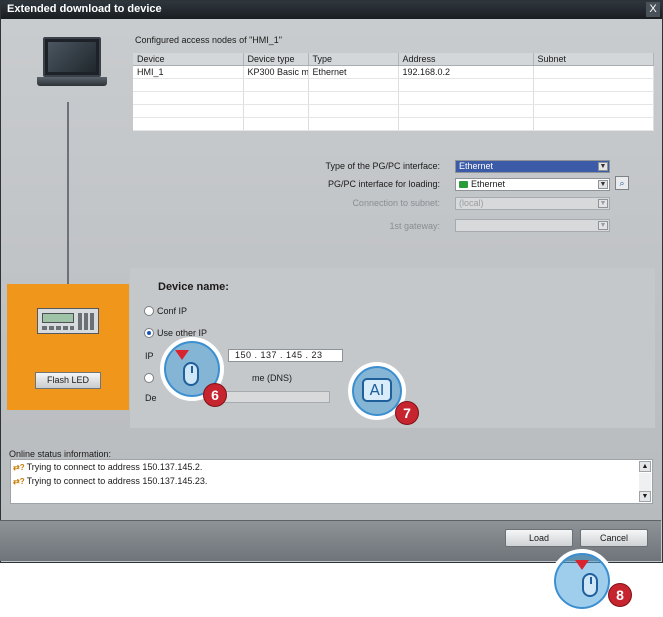 Image resolution: width=663 pixels, height=617 pixels. Describe the element at coordinates (532, 203) in the screenshot. I see `subnet-connection-select: (local) ▼` at that location.